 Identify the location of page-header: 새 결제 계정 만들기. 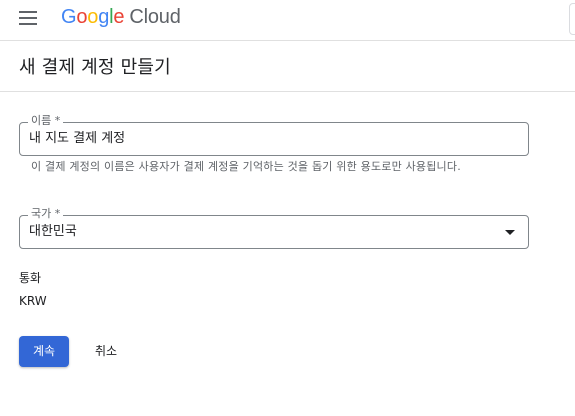
(287, 66).